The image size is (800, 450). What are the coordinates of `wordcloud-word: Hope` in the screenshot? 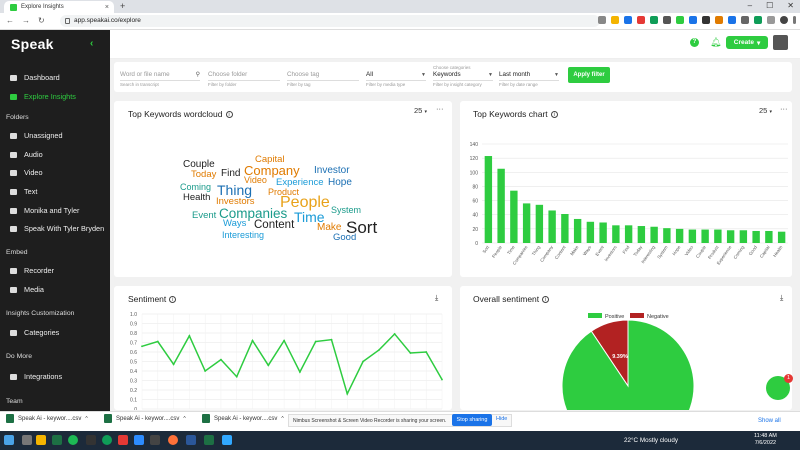 It's located at (340, 183).